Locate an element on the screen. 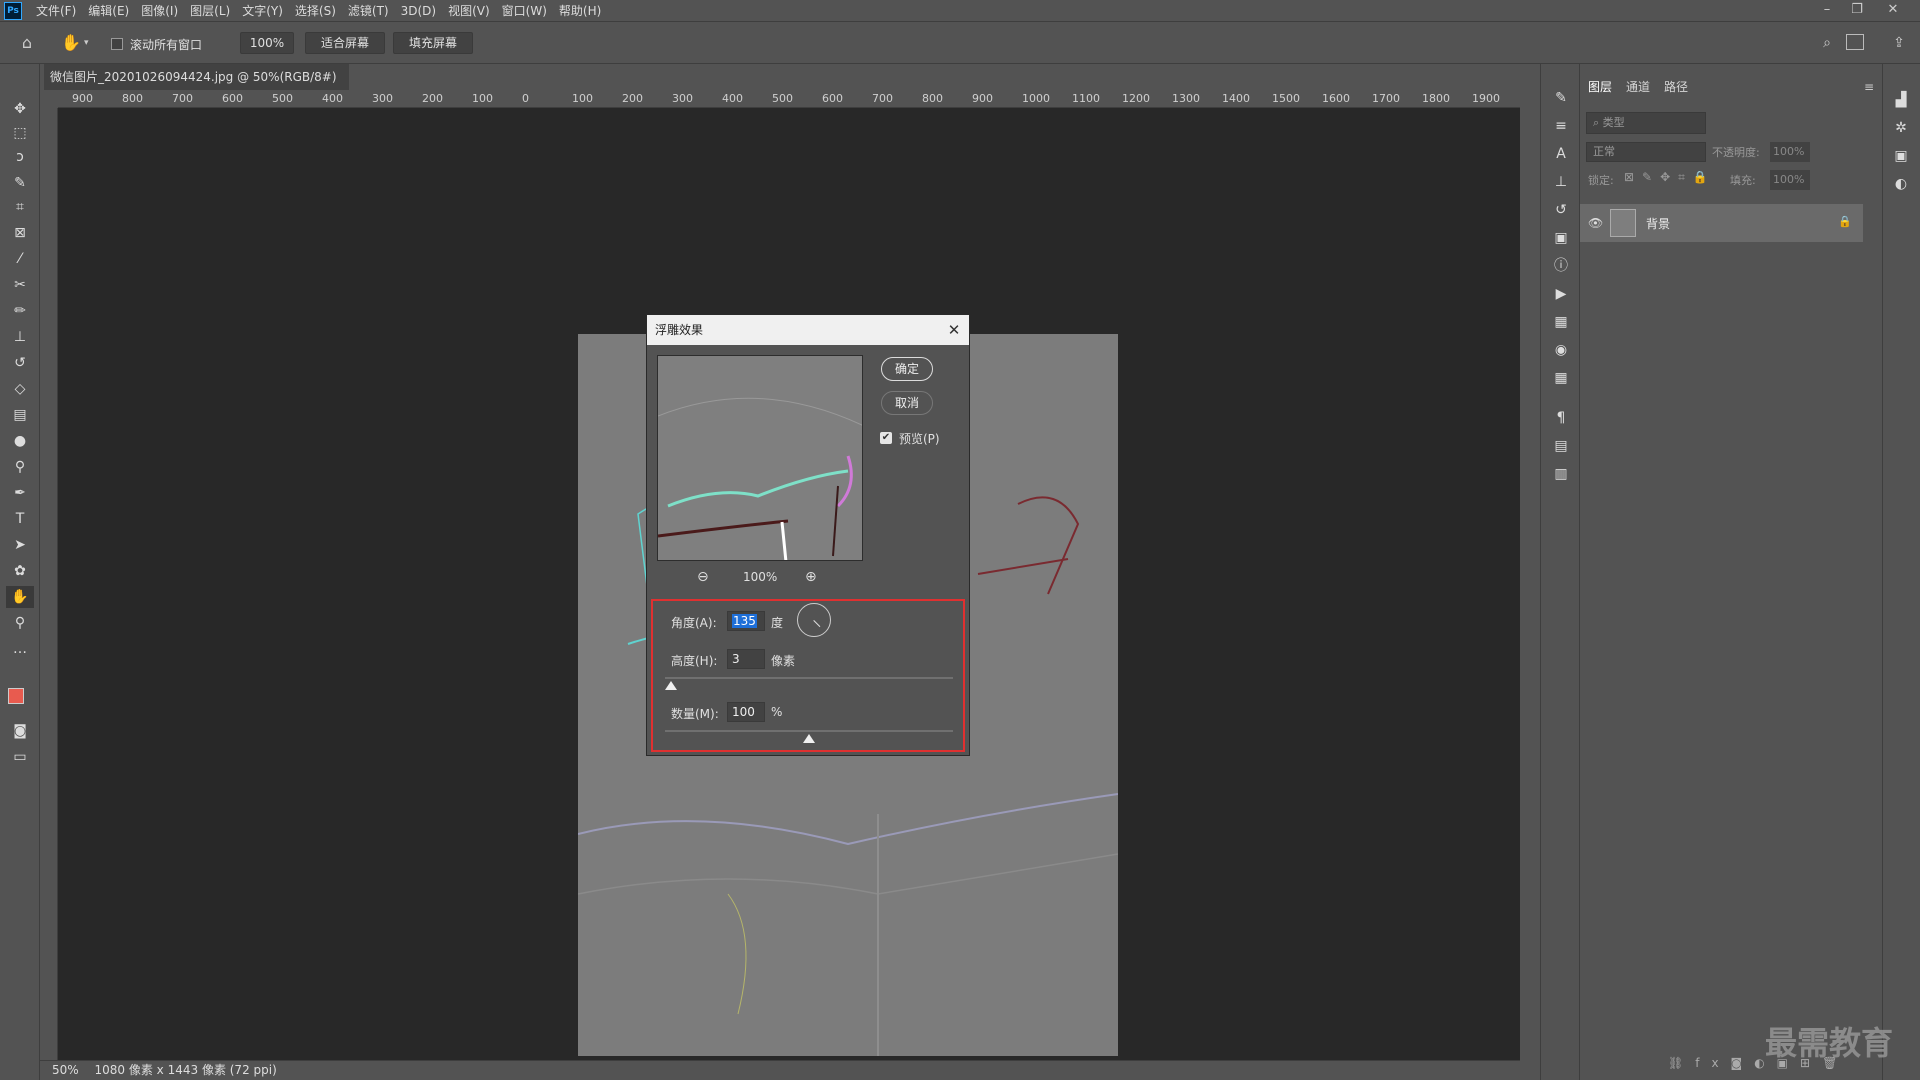 This screenshot has height=1080, width=1920. preview-checkbox: ✔ is located at coordinates (886, 438).